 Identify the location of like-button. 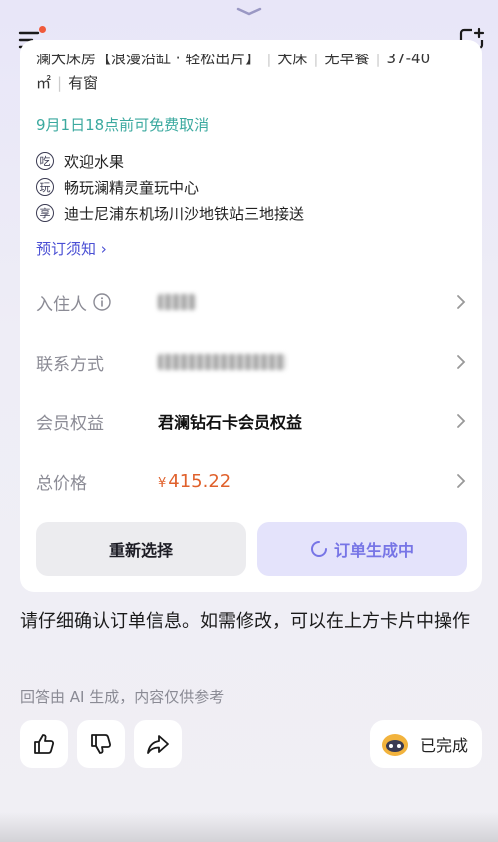
(44, 744).